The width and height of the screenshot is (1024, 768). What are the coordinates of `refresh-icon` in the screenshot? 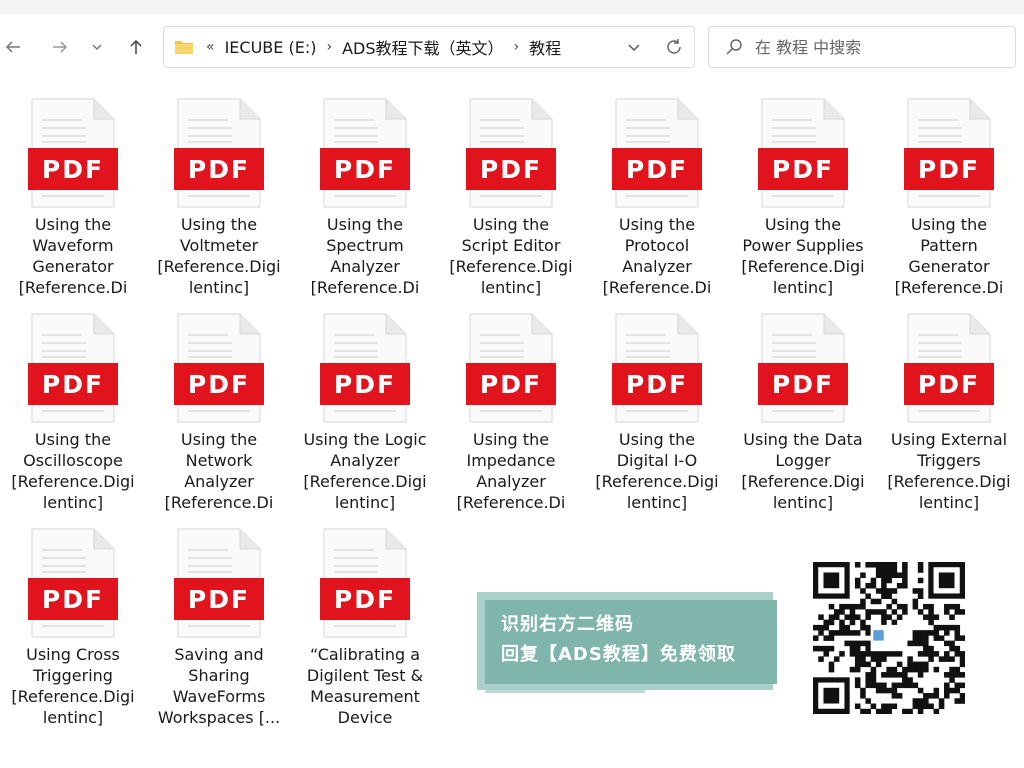 It's located at (674, 46).